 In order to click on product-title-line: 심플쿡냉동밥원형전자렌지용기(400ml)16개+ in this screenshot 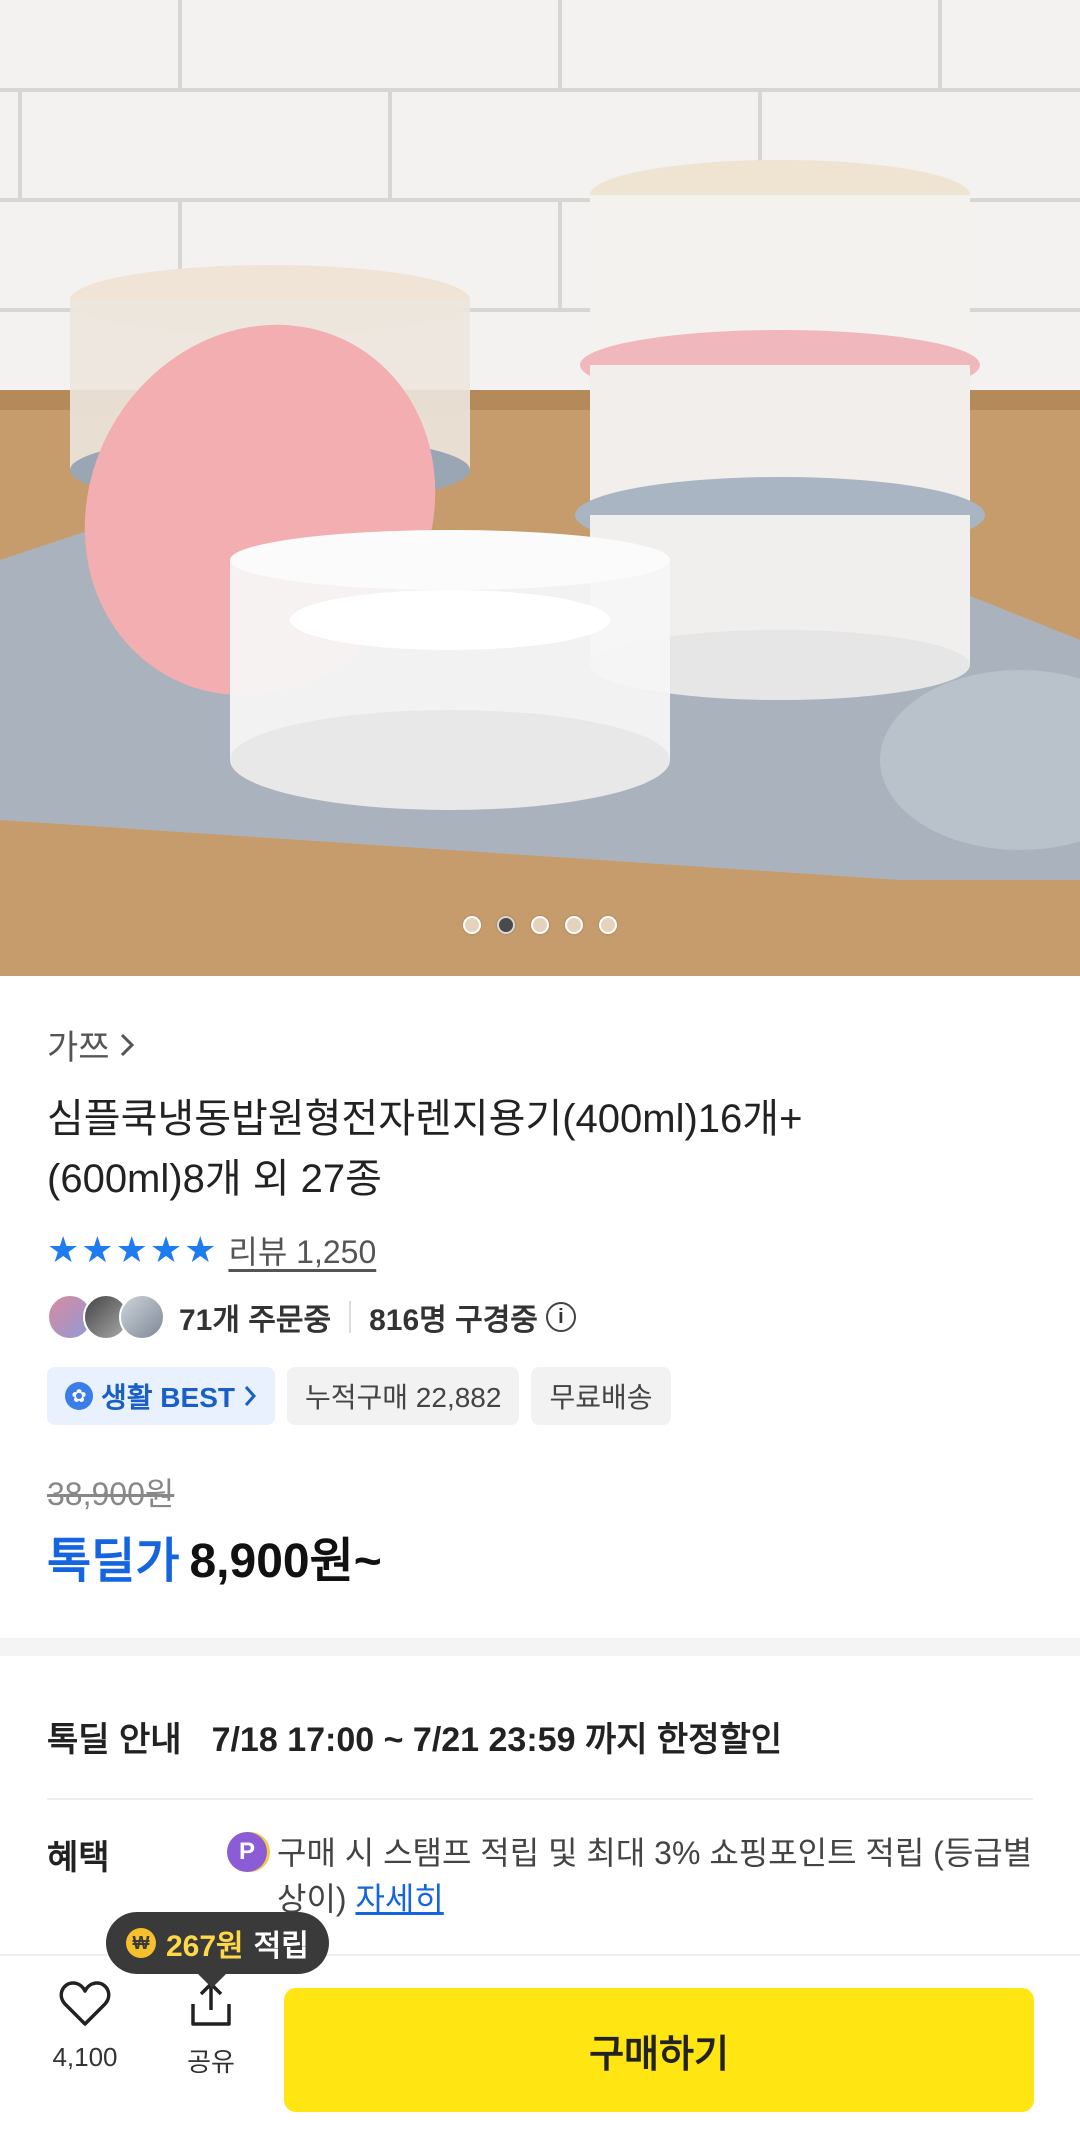, I will do `click(425, 1119)`.